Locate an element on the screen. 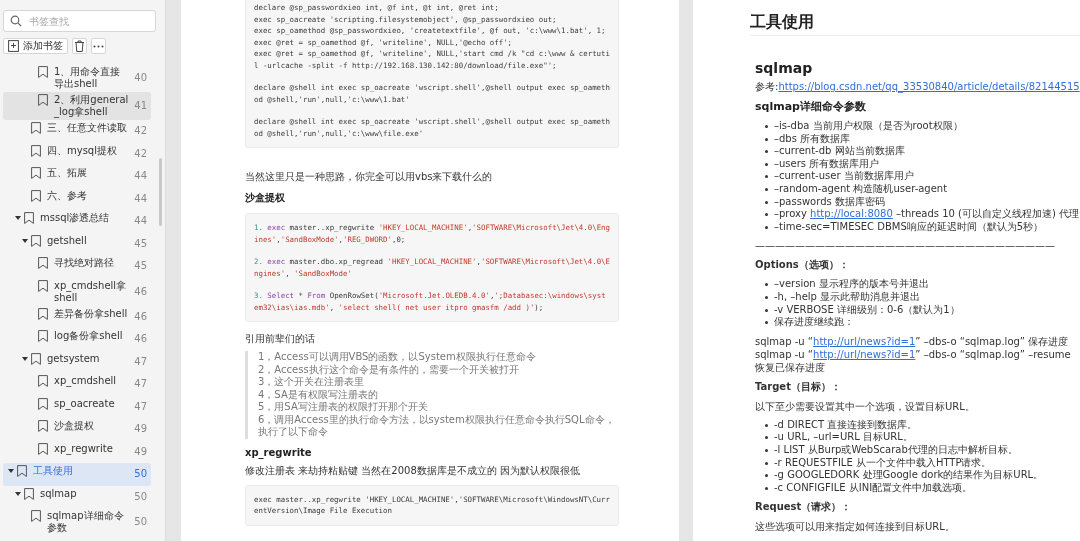 Image resolution: width=1080 pixels, height=541 pixels. bookmark-item: mssql渗透总结 44 is located at coordinates (77, 221).